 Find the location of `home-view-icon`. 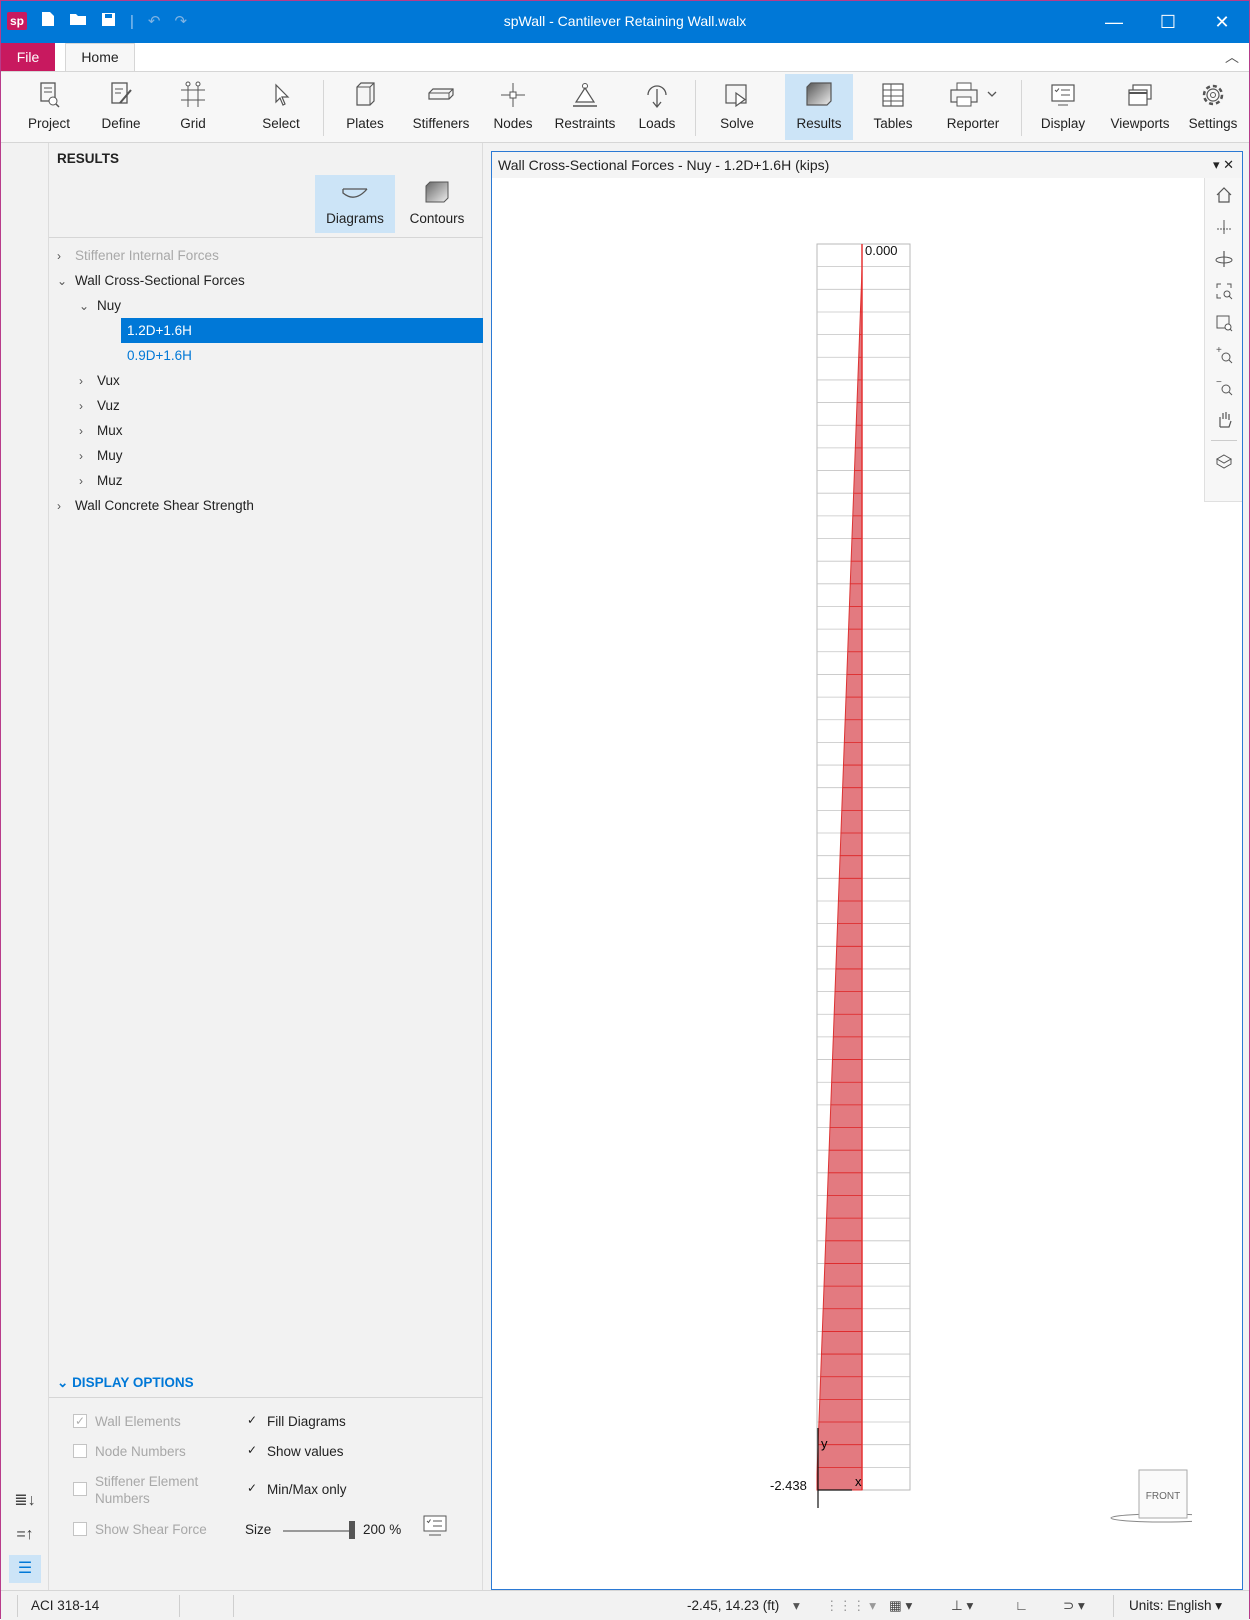

home-view-icon is located at coordinates (1224, 195).